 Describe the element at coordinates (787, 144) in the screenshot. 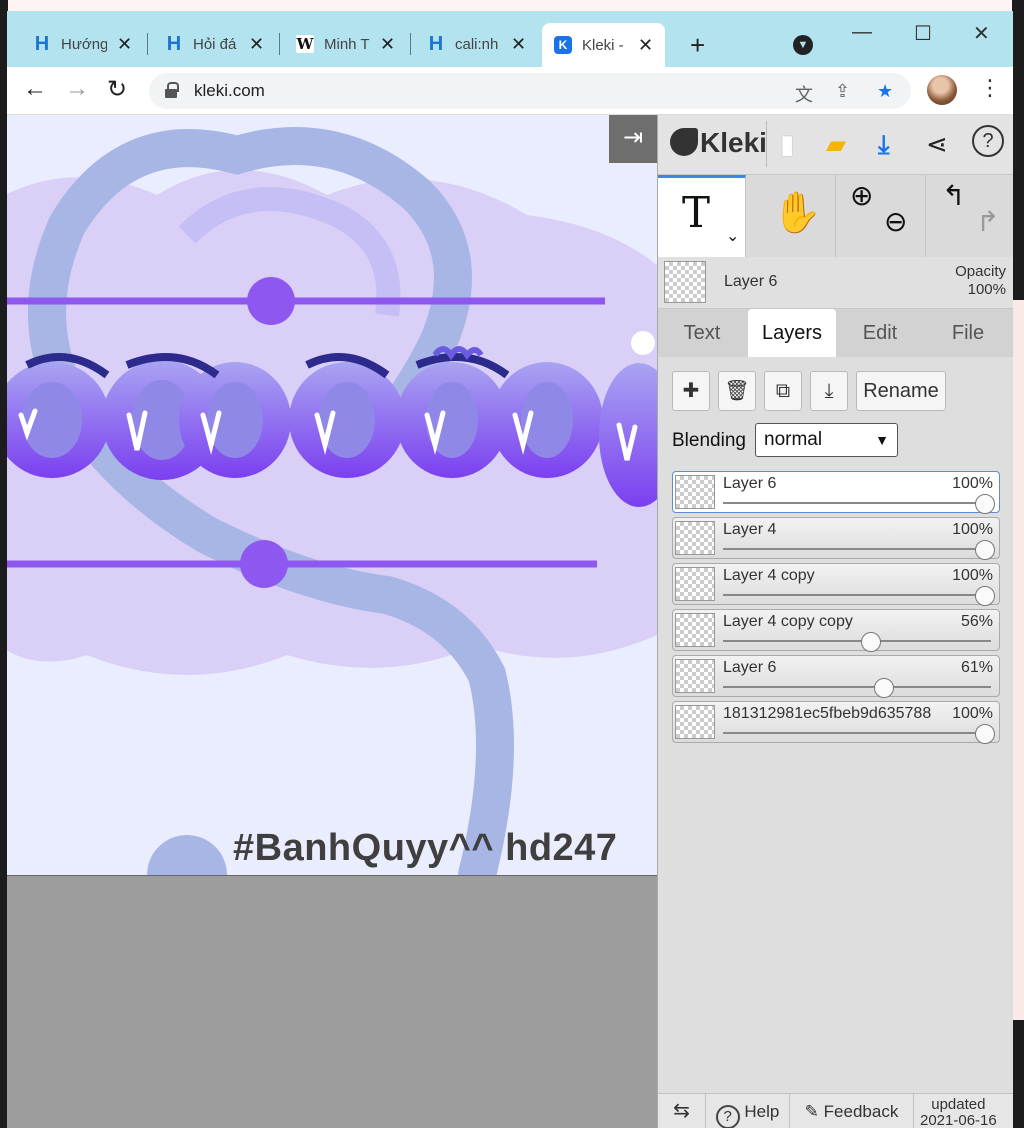

I see `new-file-icon: ▮` at that location.